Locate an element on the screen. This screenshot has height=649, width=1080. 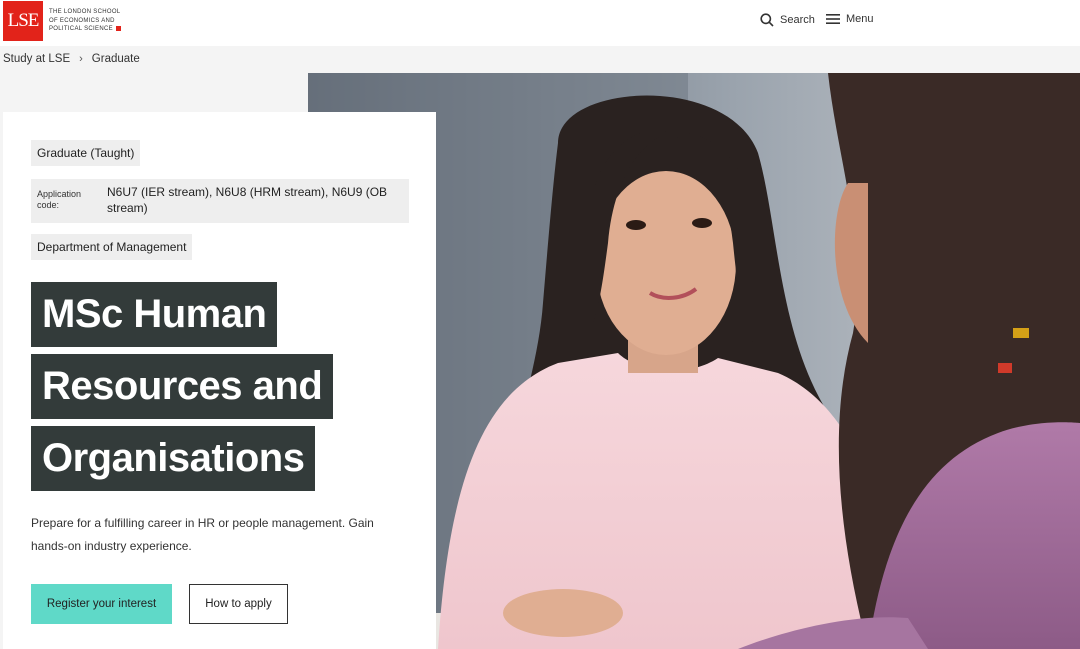
page-title-line-2: Resources and is located at coordinates (182, 386).